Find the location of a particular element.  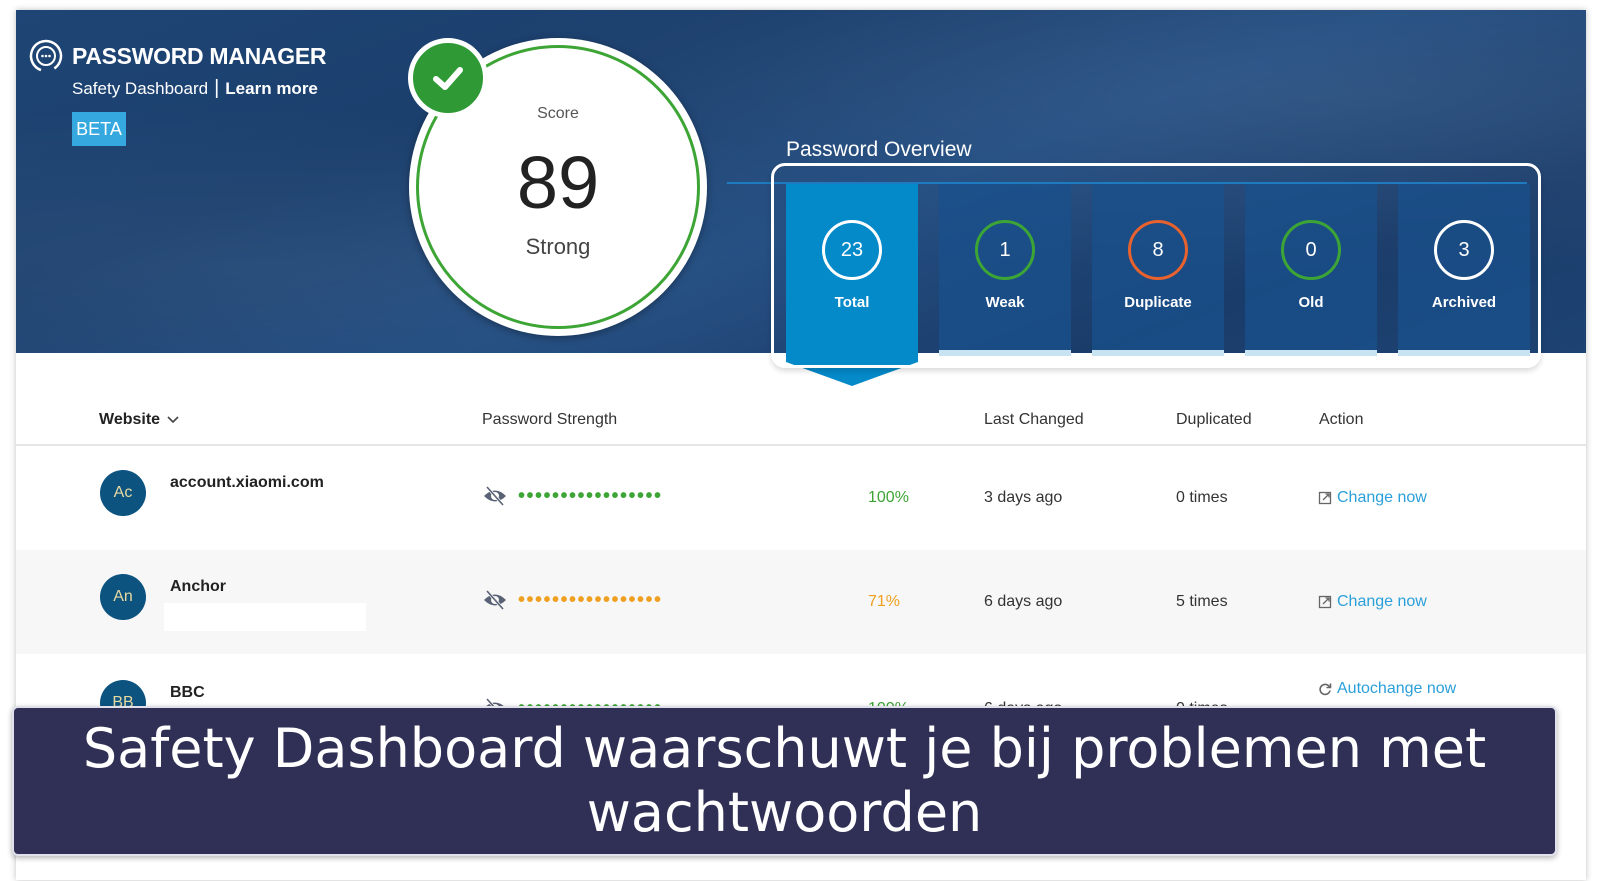

column-label: Website is located at coordinates (130, 419).